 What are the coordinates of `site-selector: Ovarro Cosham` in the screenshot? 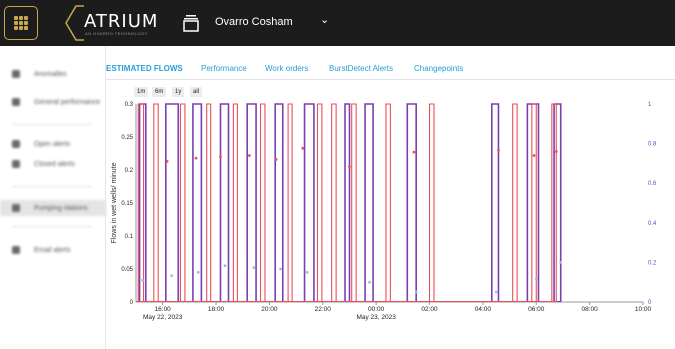 It's located at (254, 22).